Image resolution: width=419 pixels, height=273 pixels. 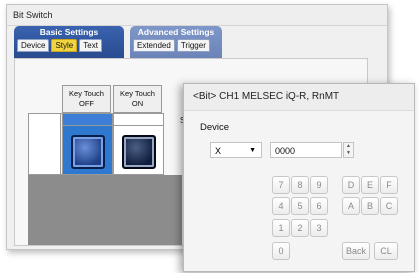 I want to click on clear-button: CL, so click(x=386, y=251).